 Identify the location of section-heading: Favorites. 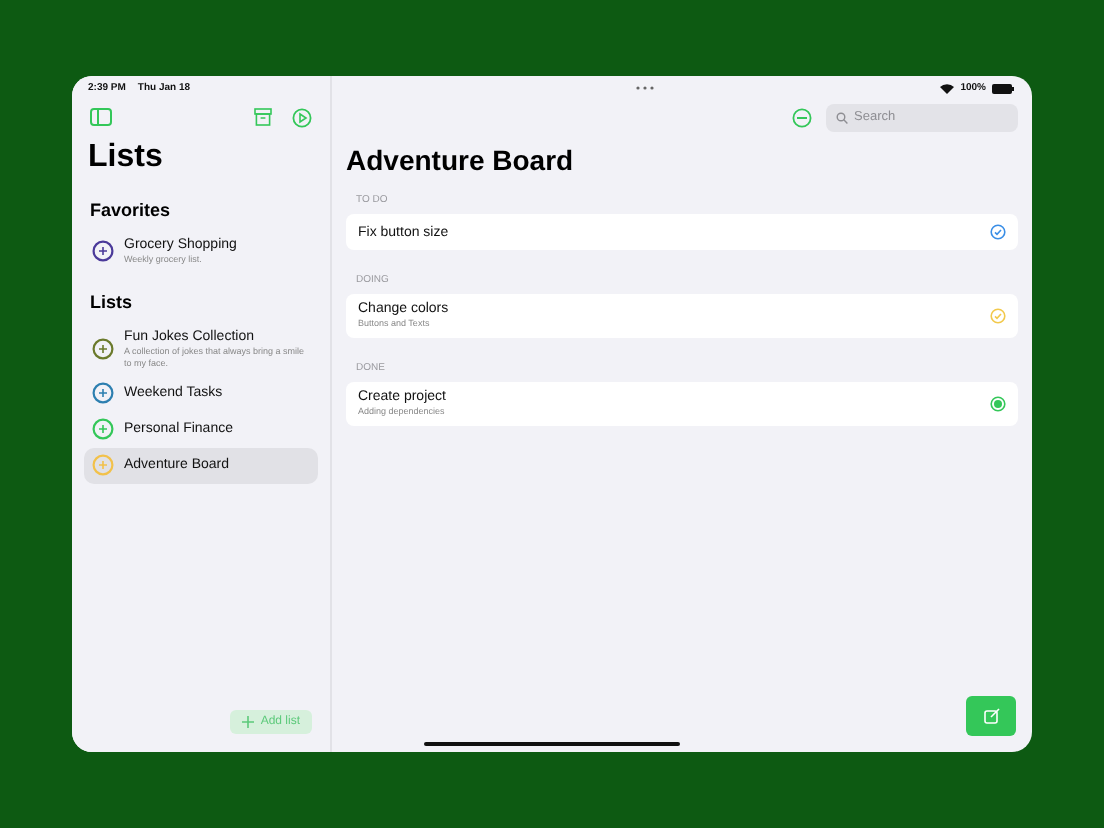
(131, 210).